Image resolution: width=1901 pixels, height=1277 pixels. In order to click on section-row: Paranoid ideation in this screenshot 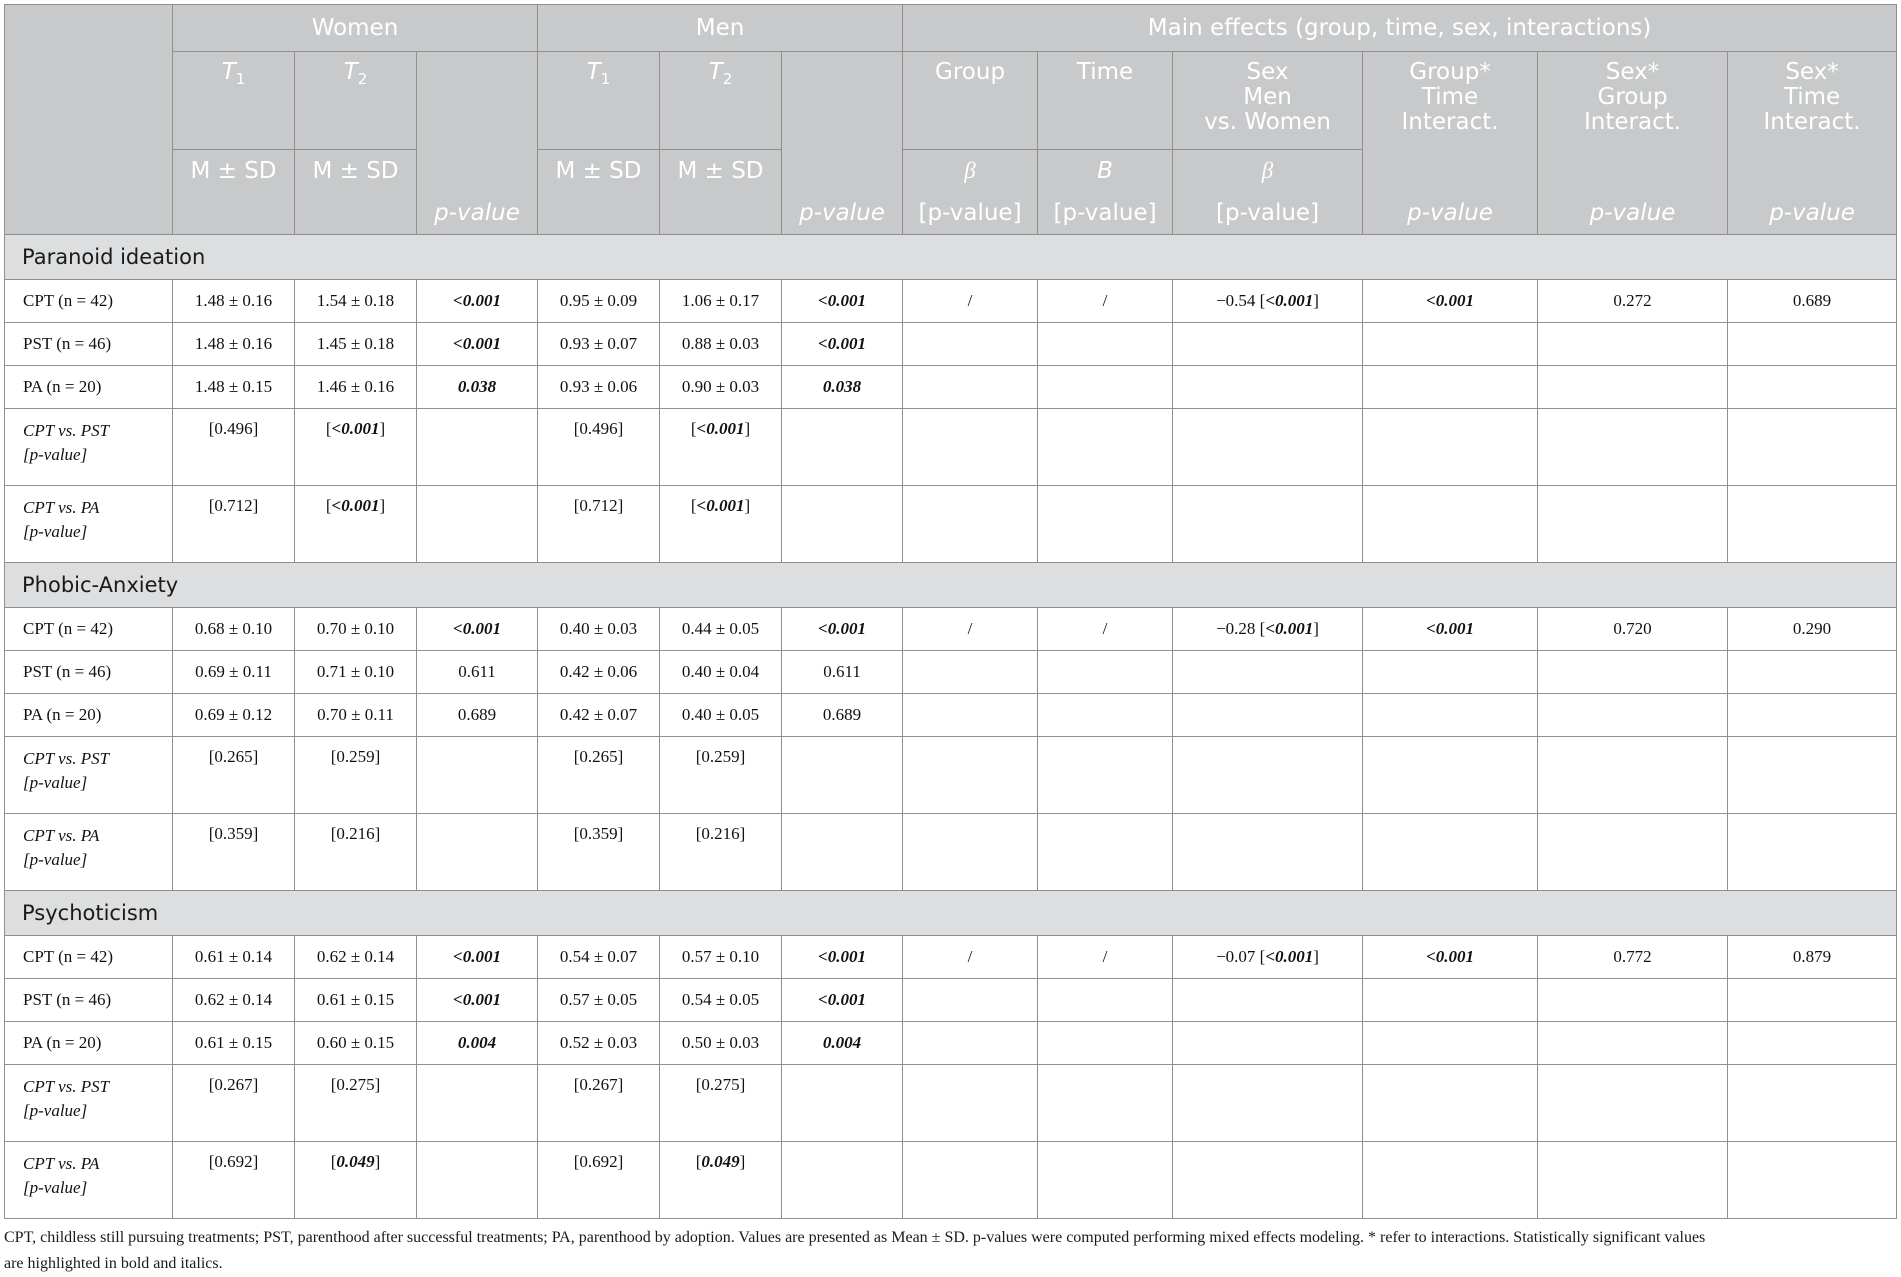, I will do `click(950, 257)`.